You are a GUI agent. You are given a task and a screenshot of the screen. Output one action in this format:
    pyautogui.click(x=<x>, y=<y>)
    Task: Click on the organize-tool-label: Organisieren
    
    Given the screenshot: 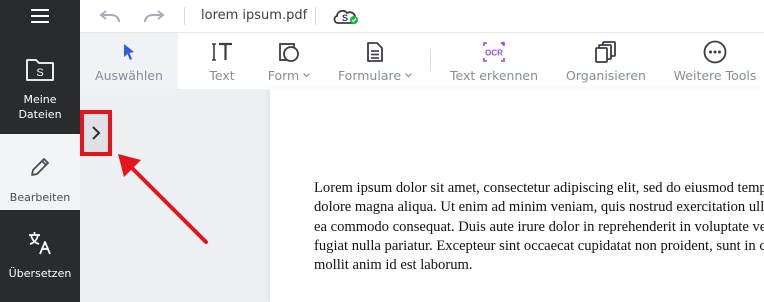 What is the action you would take?
    pyautogui.click(x=606, y=75)
    